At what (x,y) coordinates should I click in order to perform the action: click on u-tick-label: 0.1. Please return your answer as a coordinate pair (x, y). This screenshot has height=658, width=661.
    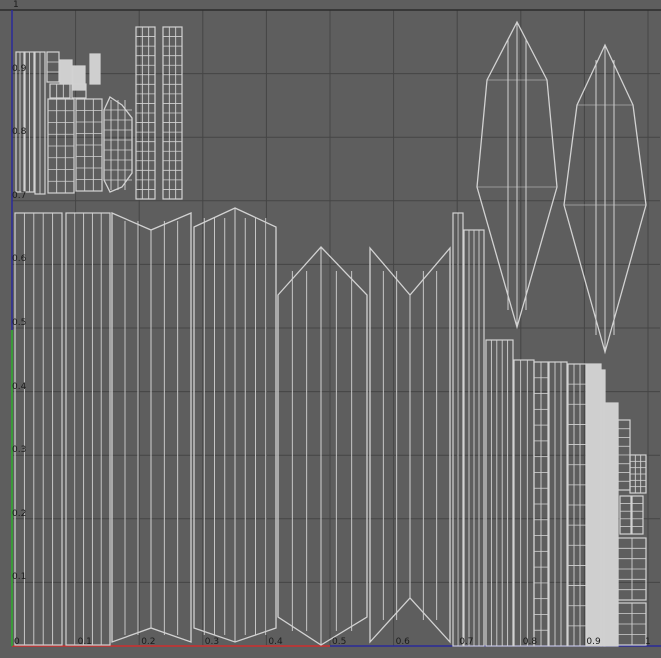
    Looking at the image, I should click on (84, 642).